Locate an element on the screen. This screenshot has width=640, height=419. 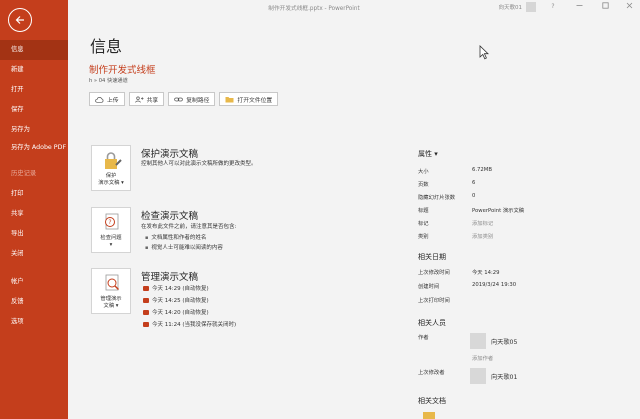
title-bar: 制作开发式线框.pptx - PowerPoint 向天歌01 ? is located at coordinates (354, 7).